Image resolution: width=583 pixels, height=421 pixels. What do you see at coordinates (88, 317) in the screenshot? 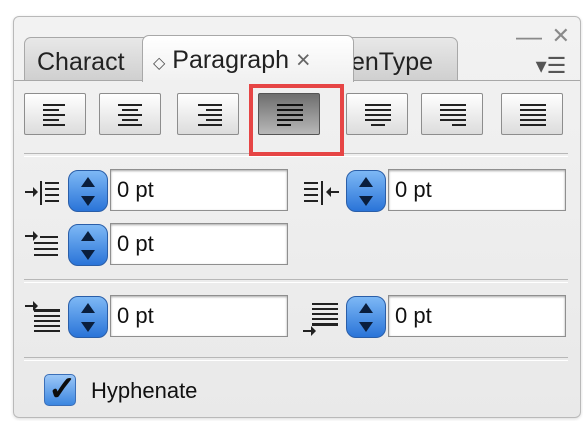
I see `space-before-stepper` at bounding box center [88, 317].